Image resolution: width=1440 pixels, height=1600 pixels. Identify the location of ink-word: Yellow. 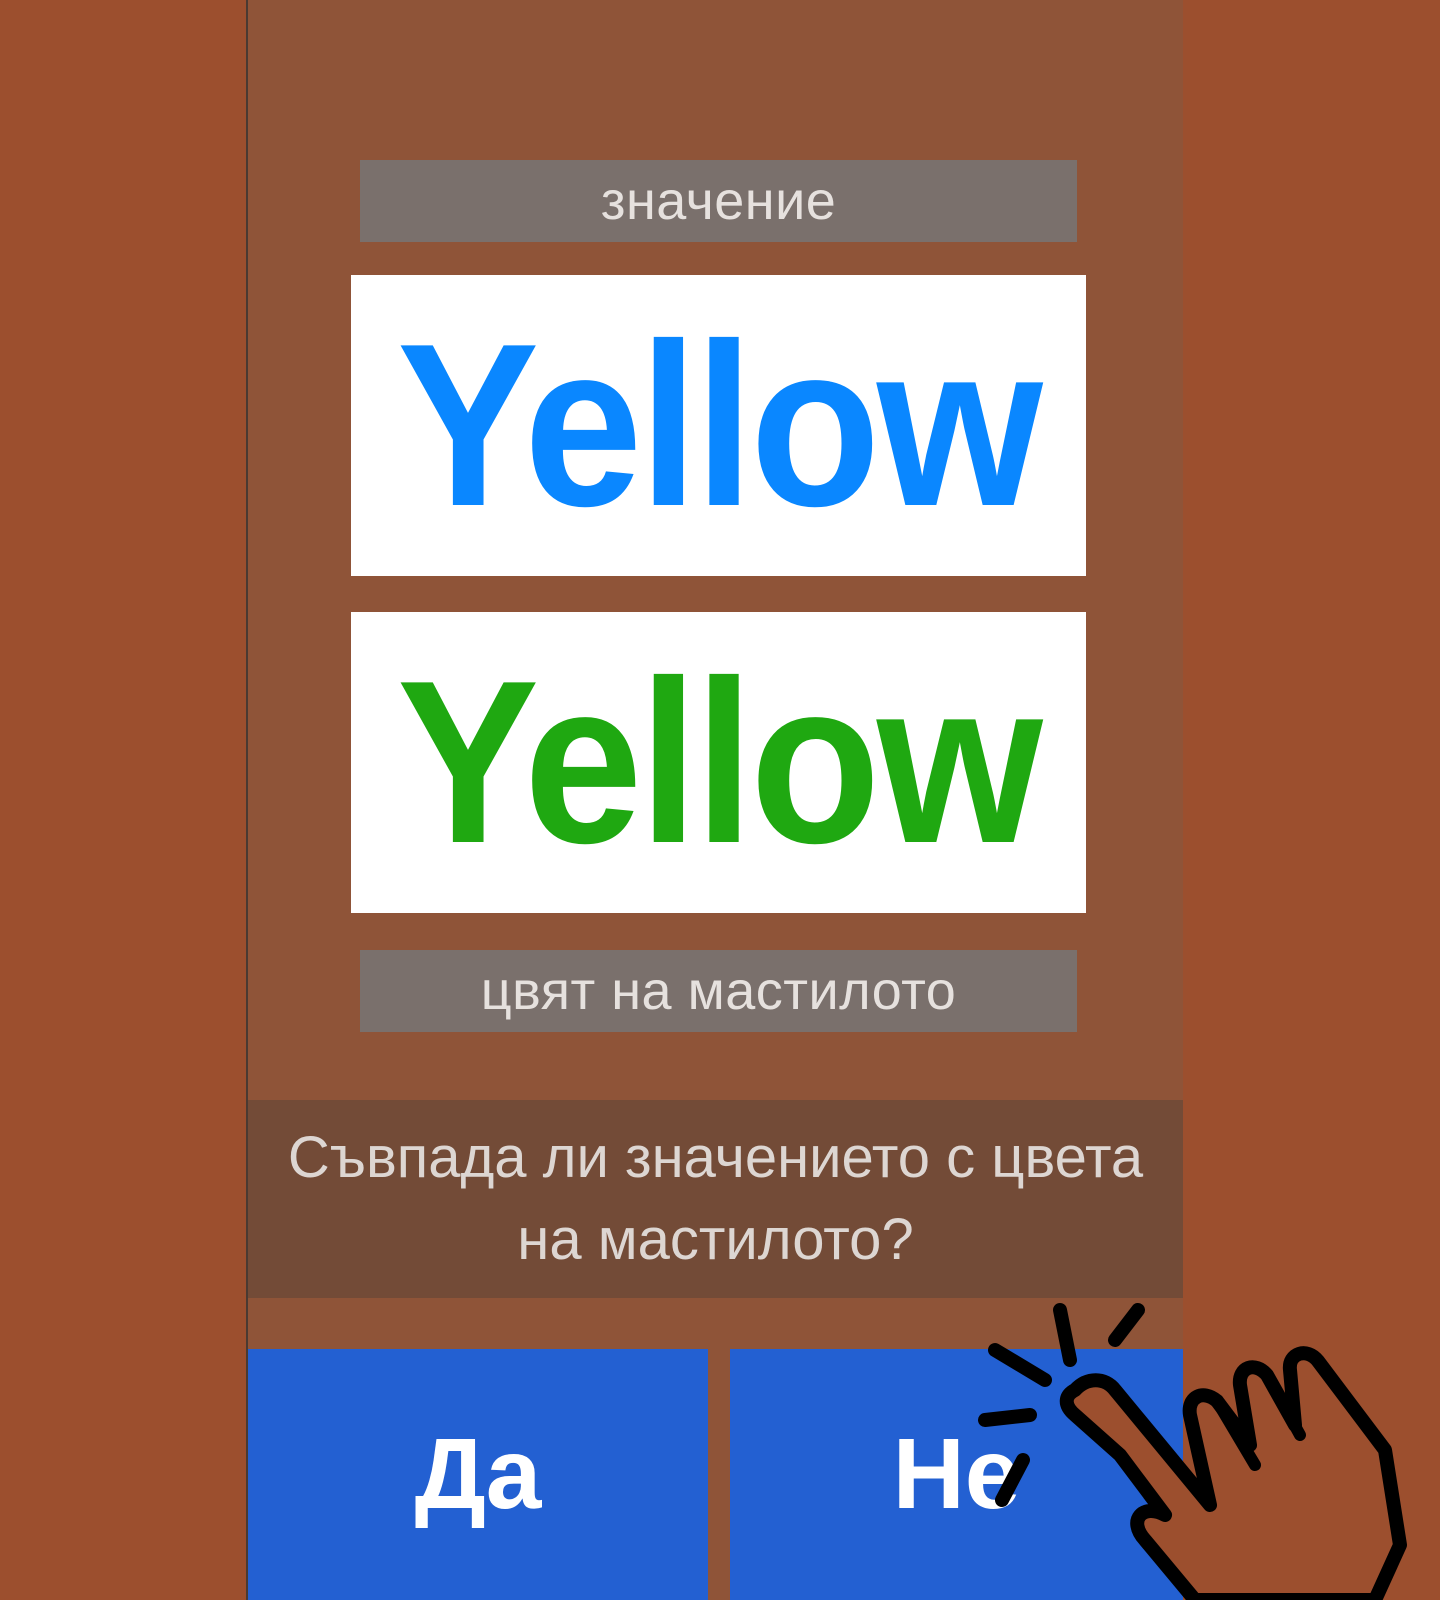
(720, 762).